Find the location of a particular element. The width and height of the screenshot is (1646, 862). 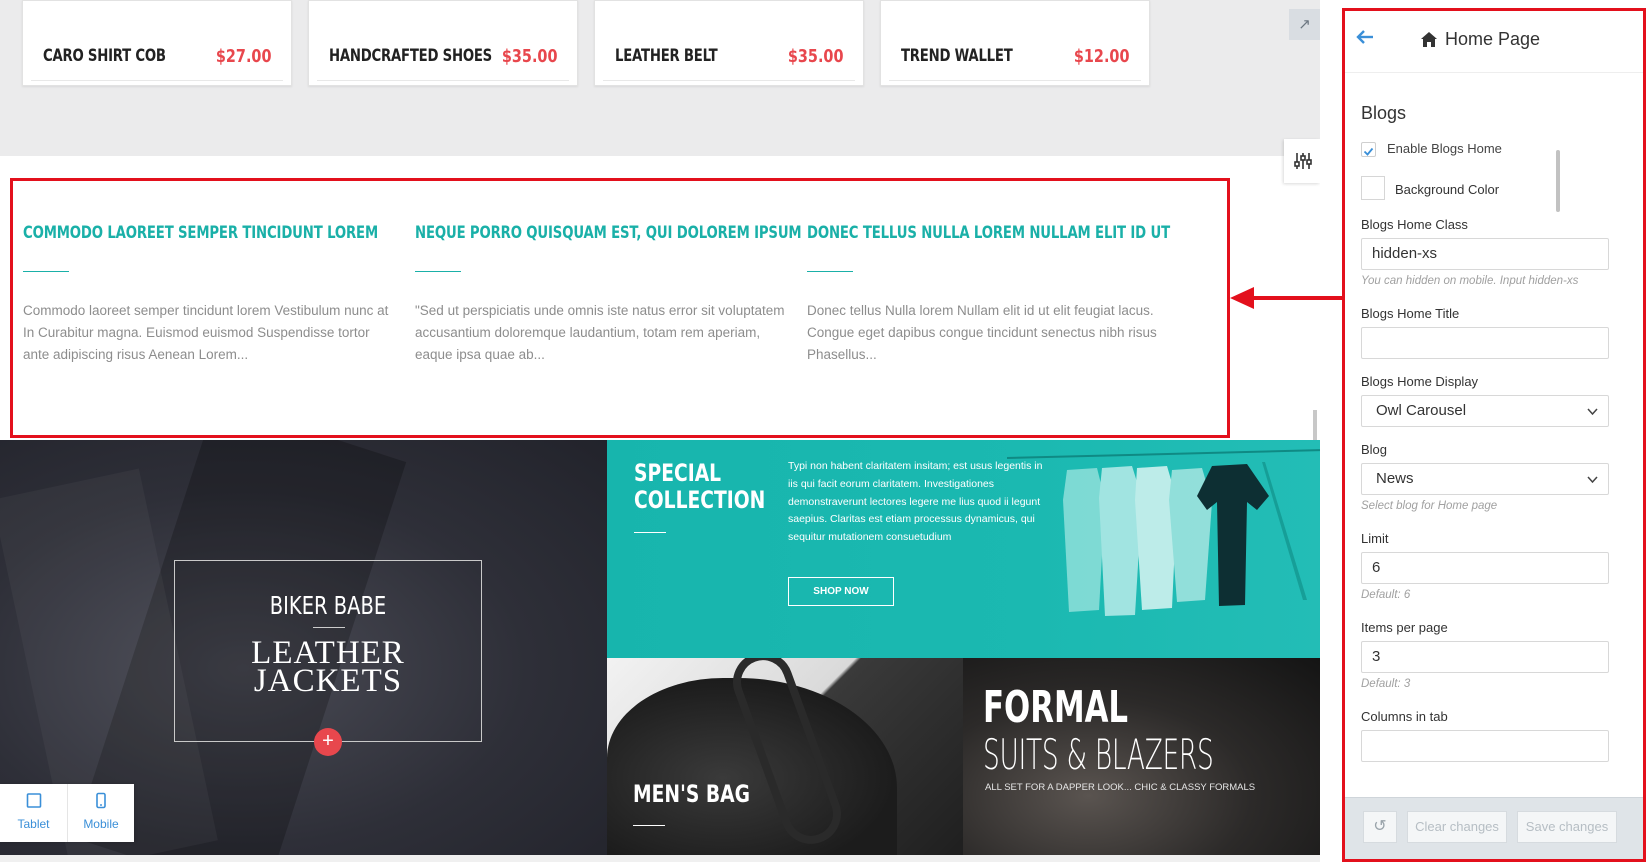

blogs-home-title-field: Blogs Home Title is located at coordinates (1492, 332).